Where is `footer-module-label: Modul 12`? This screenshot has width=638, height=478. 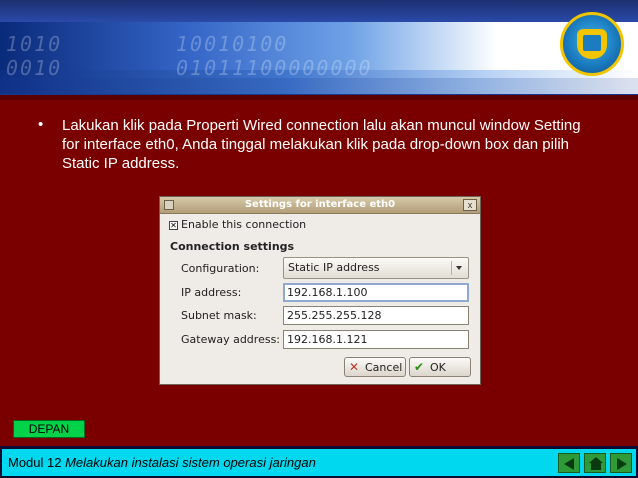
footer-module-label: Modul 12 is located at coordinates (37, 462).